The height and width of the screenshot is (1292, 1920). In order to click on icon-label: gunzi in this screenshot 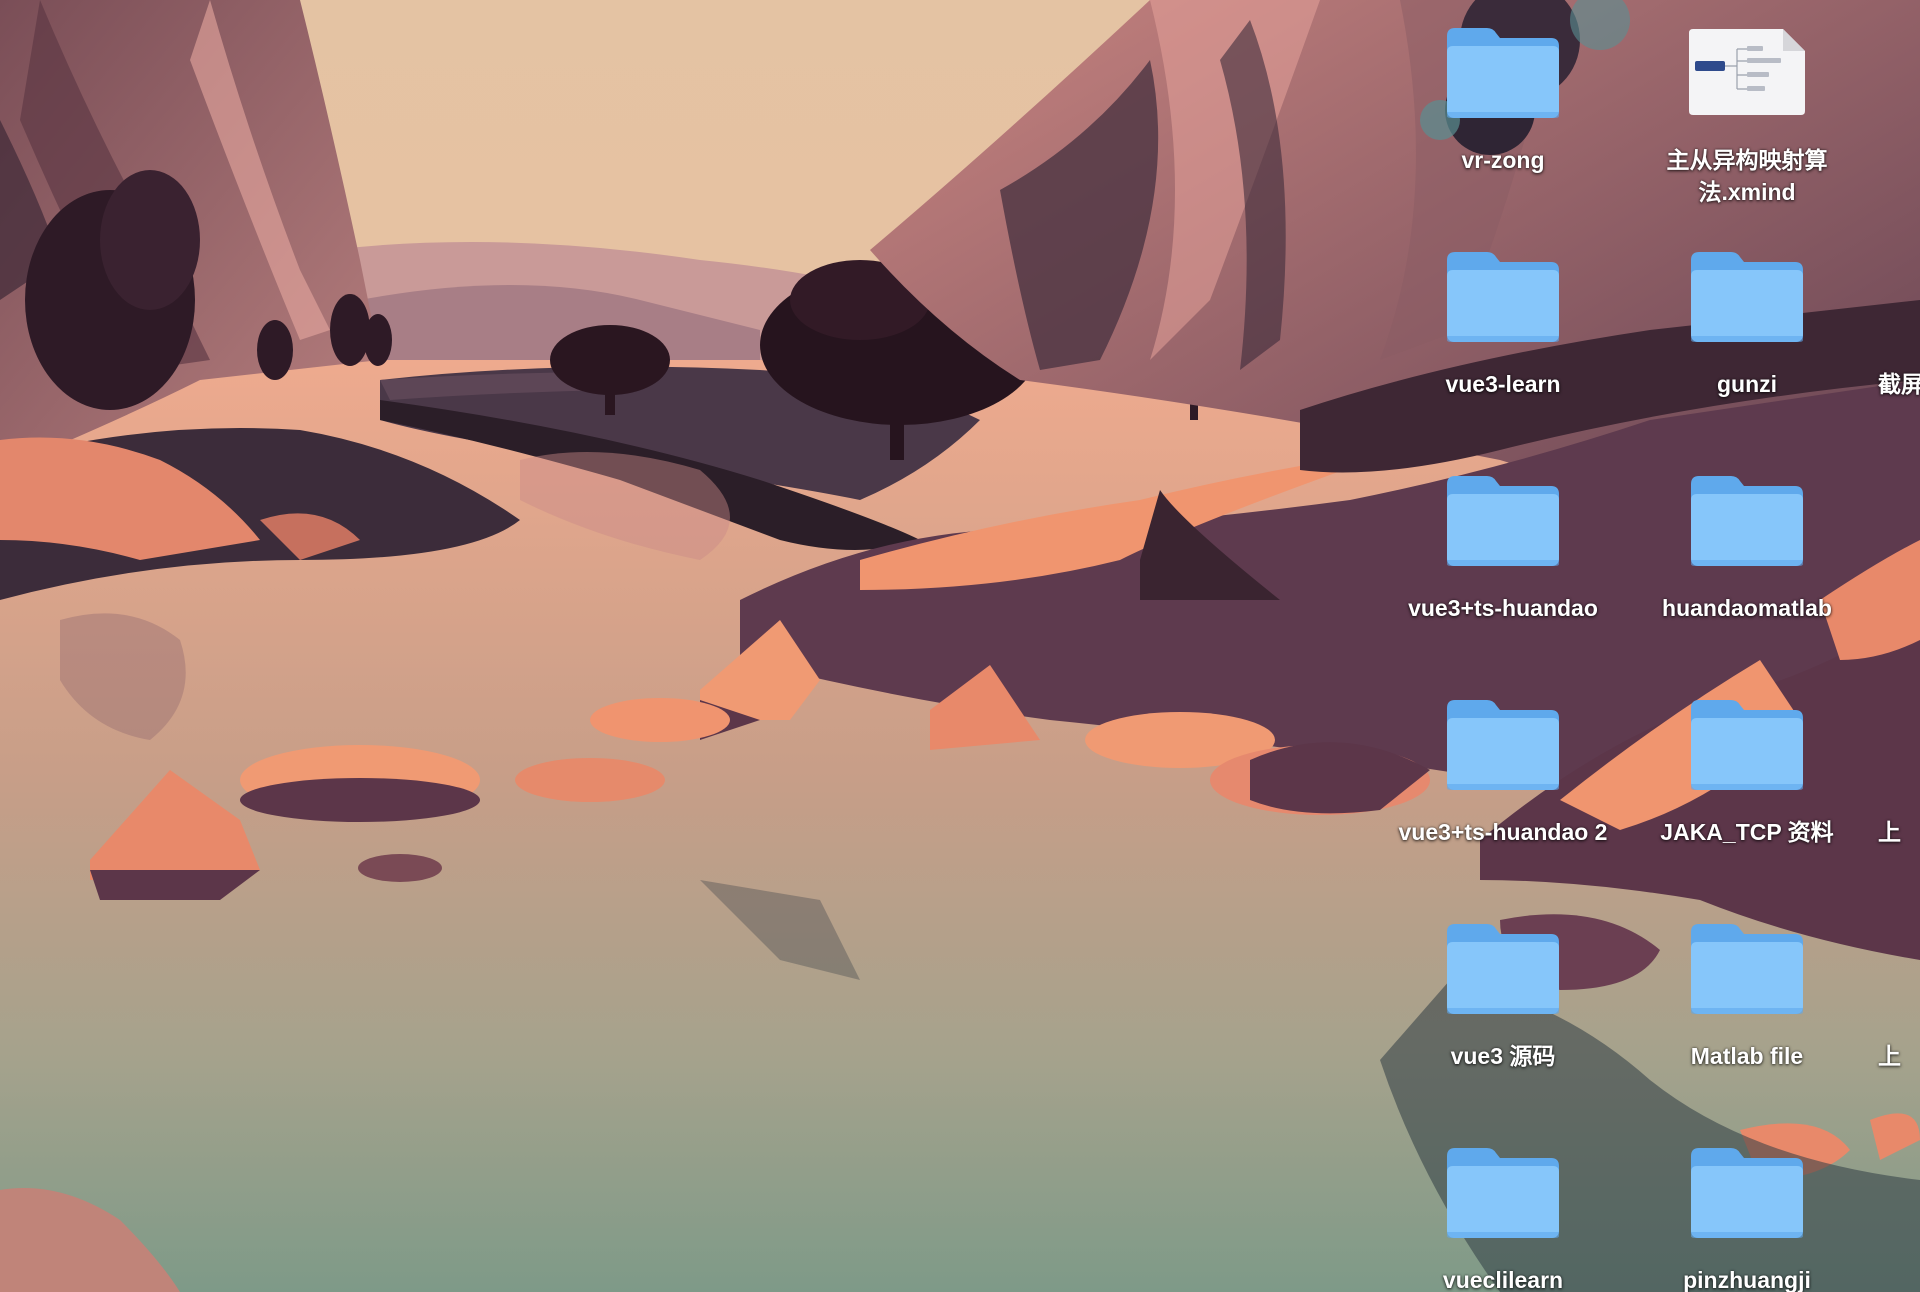, I will do `click(1747, 384)`.